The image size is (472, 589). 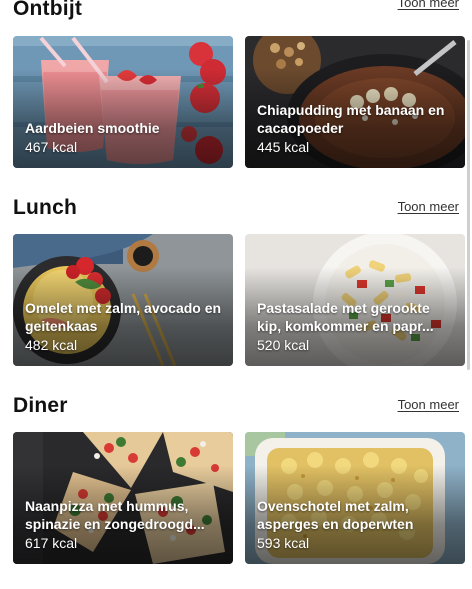 What do you see at coordinates (236, 409) in the screenshot?
I see `section-header: Diner Toon meer` at bounding box center [236, 409].